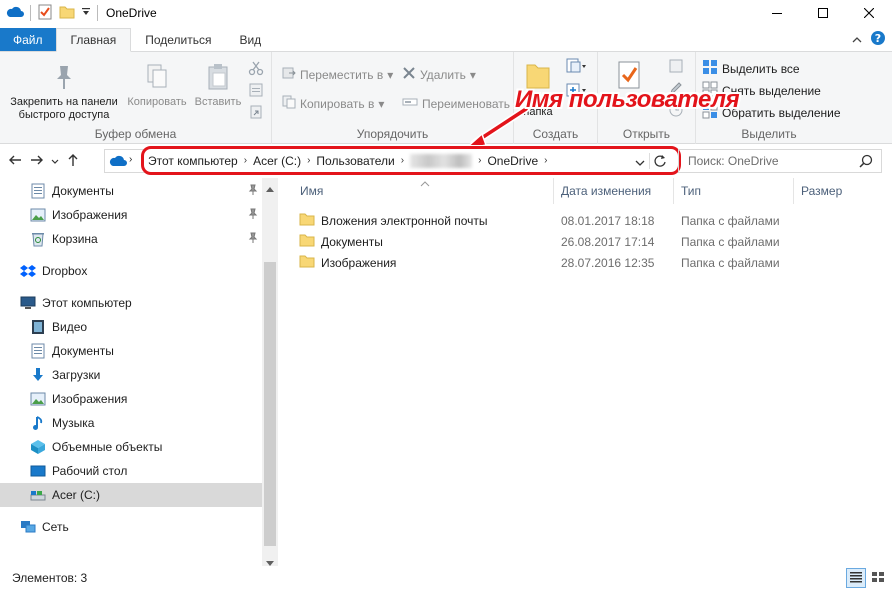 The image size is (892, 590). What do you see at coordinates (608, 262) in the screenshot?
I see `file-date: 28.07.2016 12:35` at bounding box center [608, 262].